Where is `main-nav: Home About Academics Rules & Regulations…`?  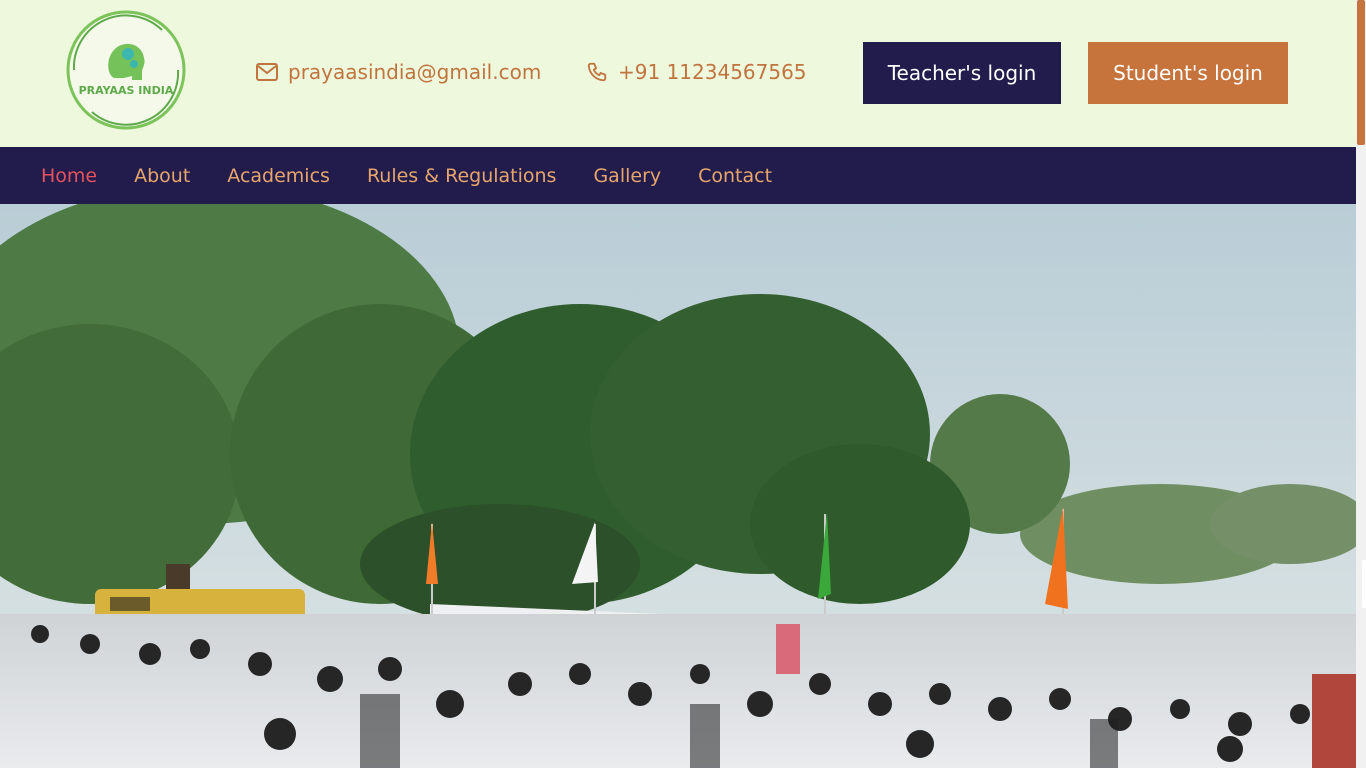
main-nav: Home About Academics Rules & Regulations… is located at coordinates (678, 175).